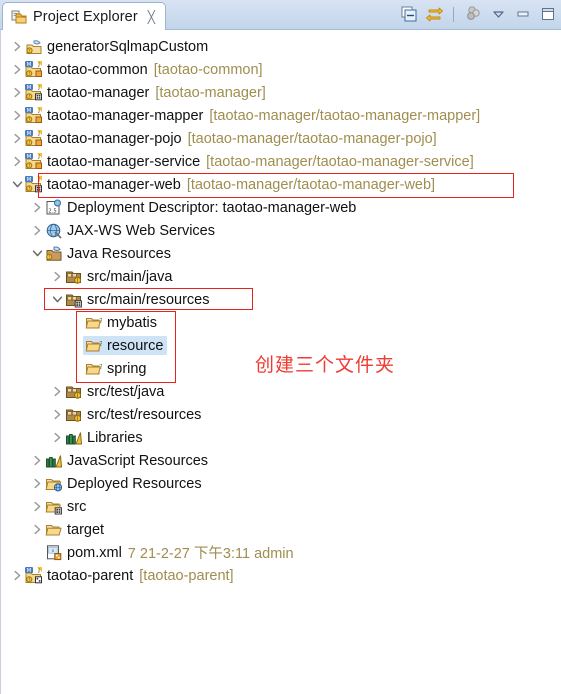 The height and width of the screenshot is (694, 561). Describe the element at coordinates (312, 138) in the screenshot. I see `tree-item-meta: [taotao-manager/taotao-manager-pojo]` at that location.